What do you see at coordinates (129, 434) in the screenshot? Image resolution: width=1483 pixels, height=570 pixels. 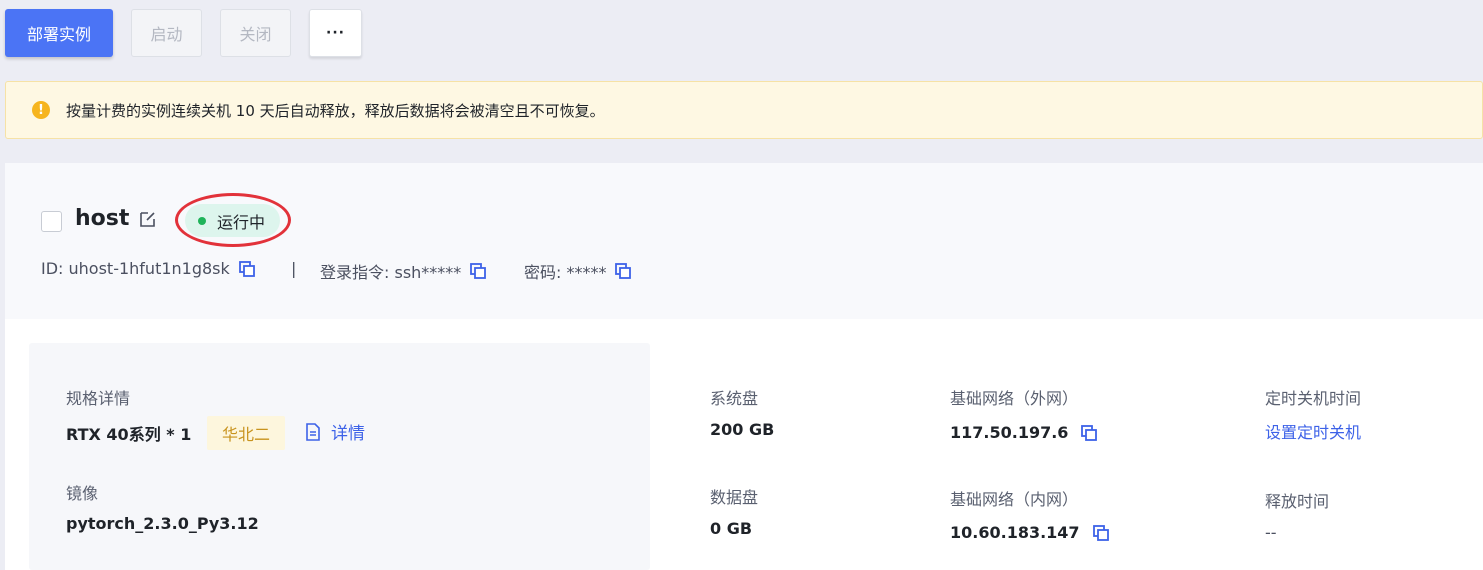 I see `spec-value: RTX 40系列 * 1` at bounding box center [129, 434].